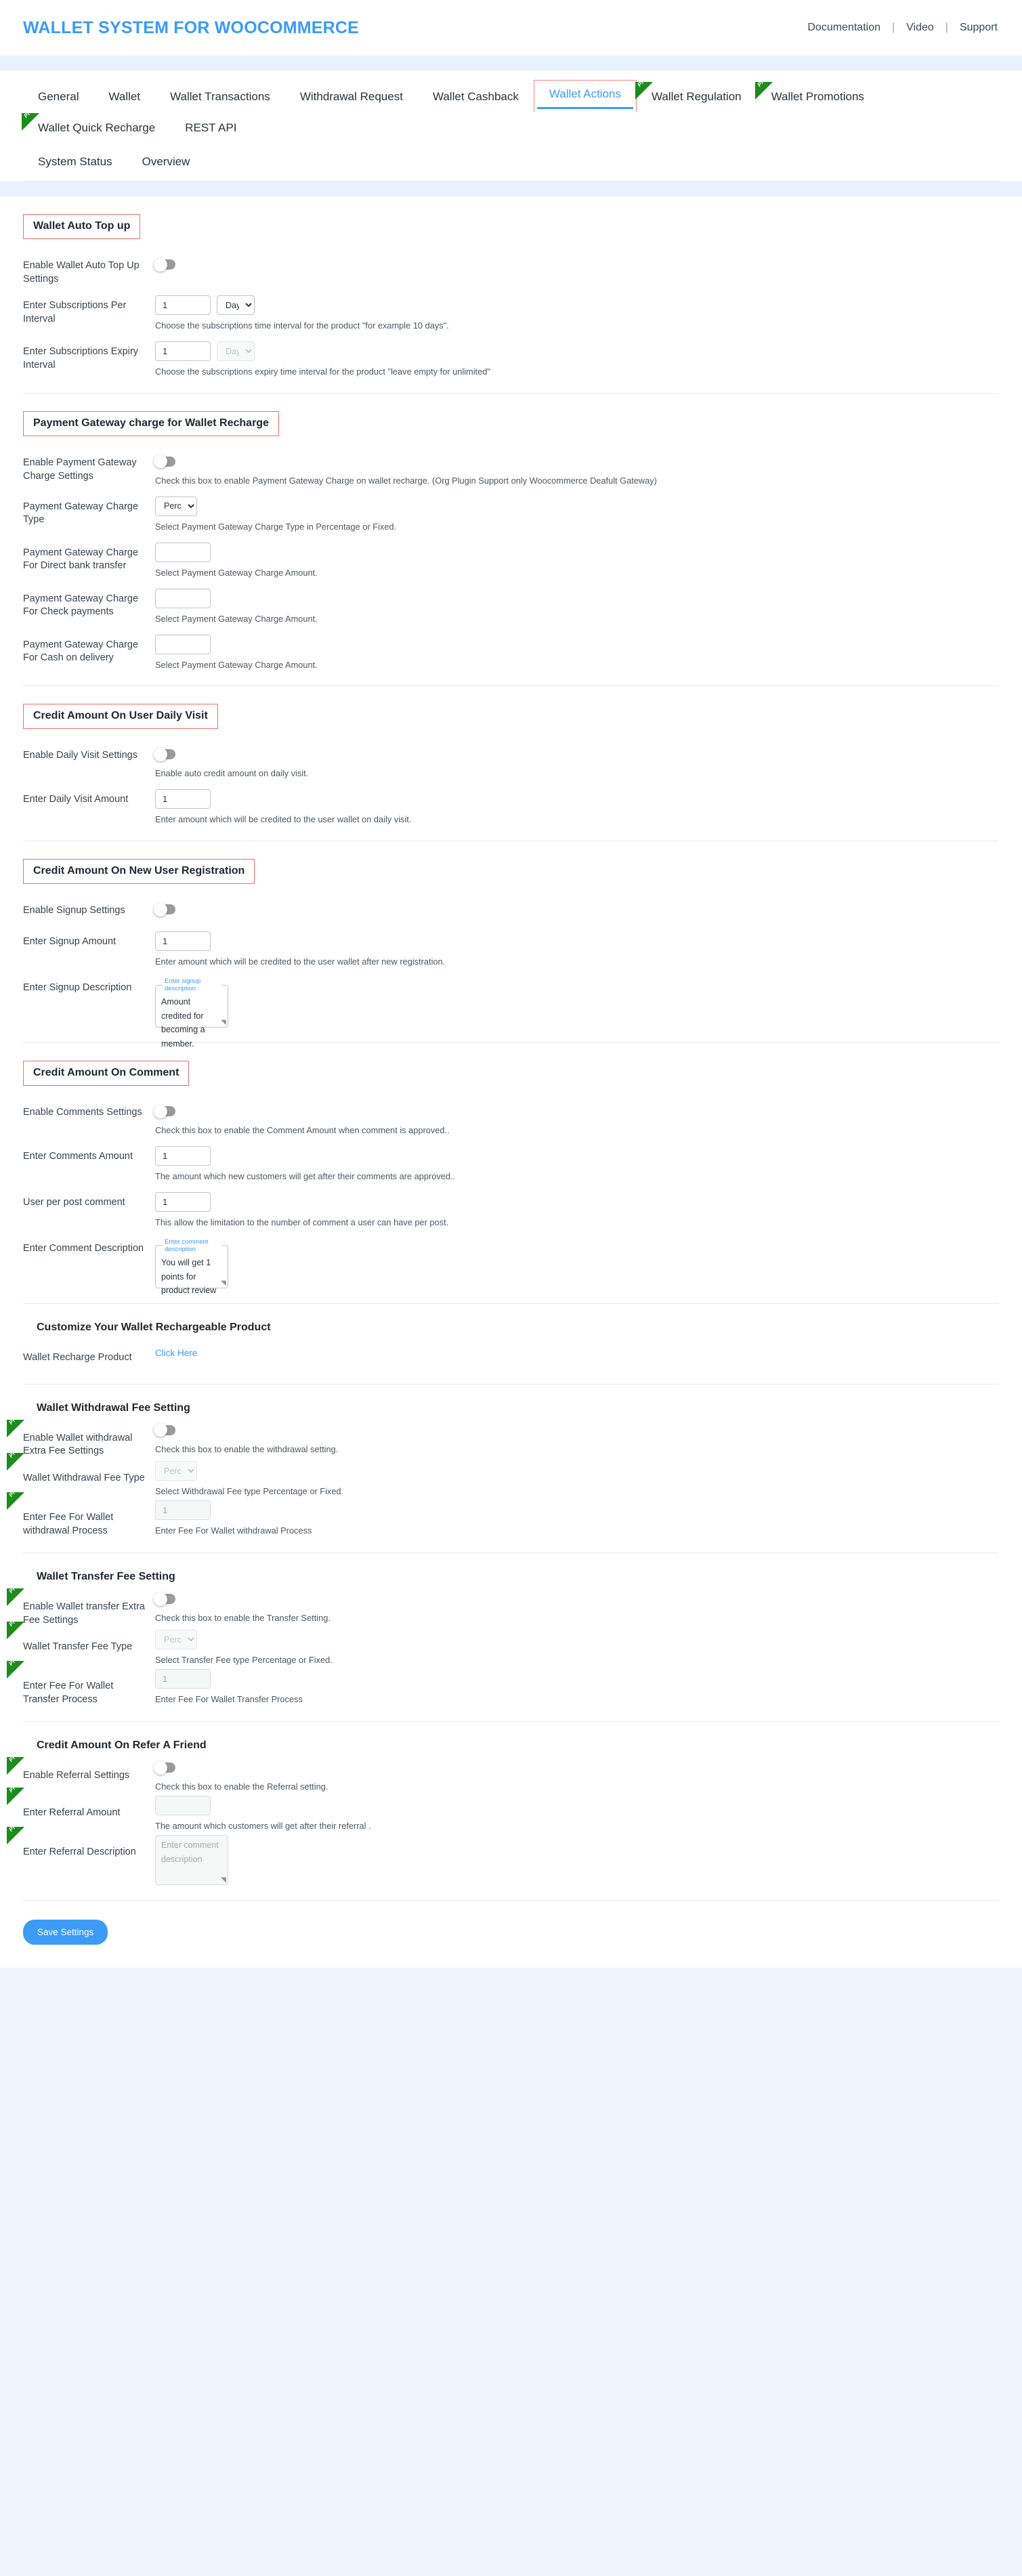 Image resolution: width=1022 pixels, height=2576 pixels. I want to click on tab-system-status: System Status, so click(75, 164).